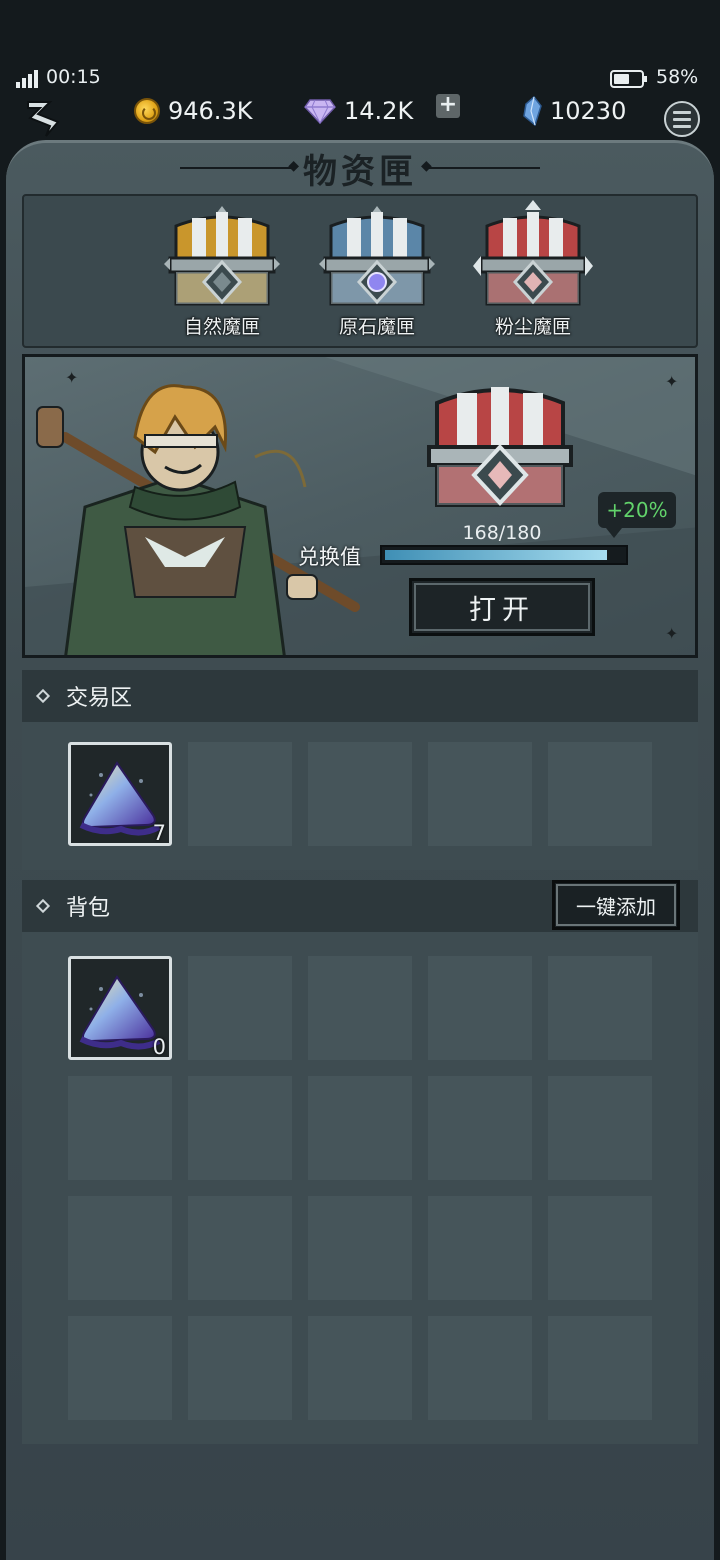  I want to click on nature-chest-icon, so click(222, 256).